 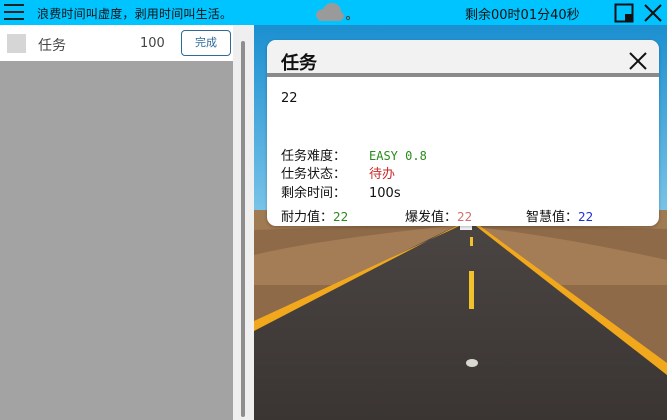 What do you see at coordinates (314, 156) in the screenshot?
I see `difficulty-label: 任务难度：` at bounding box center [314, 156].